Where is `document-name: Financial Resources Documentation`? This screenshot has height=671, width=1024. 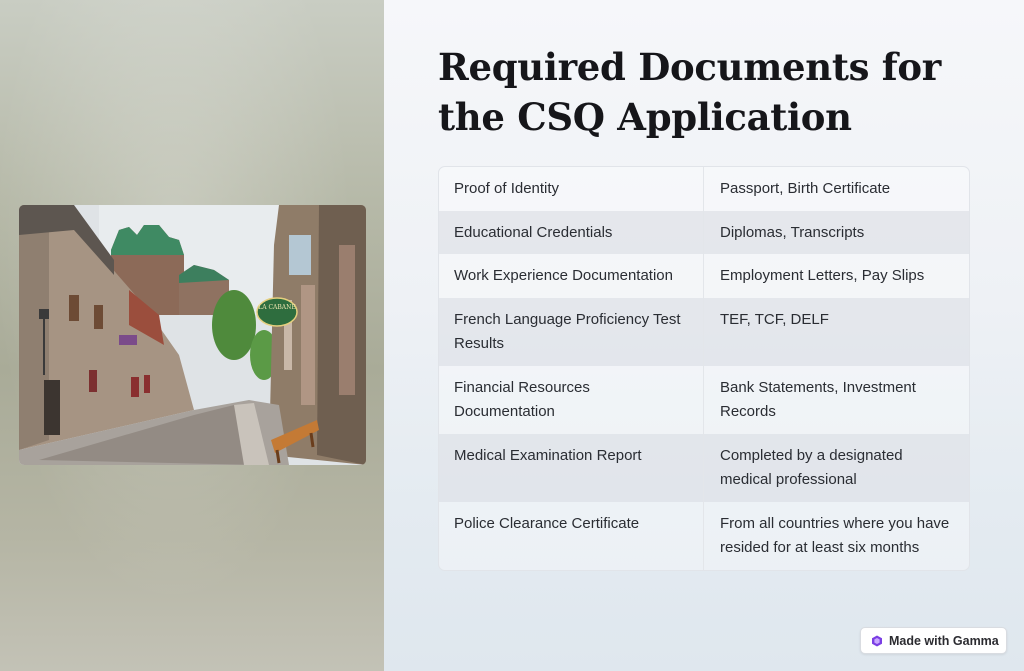
document-name: Financial Resources Documentation is located at coordinates (571, 399).